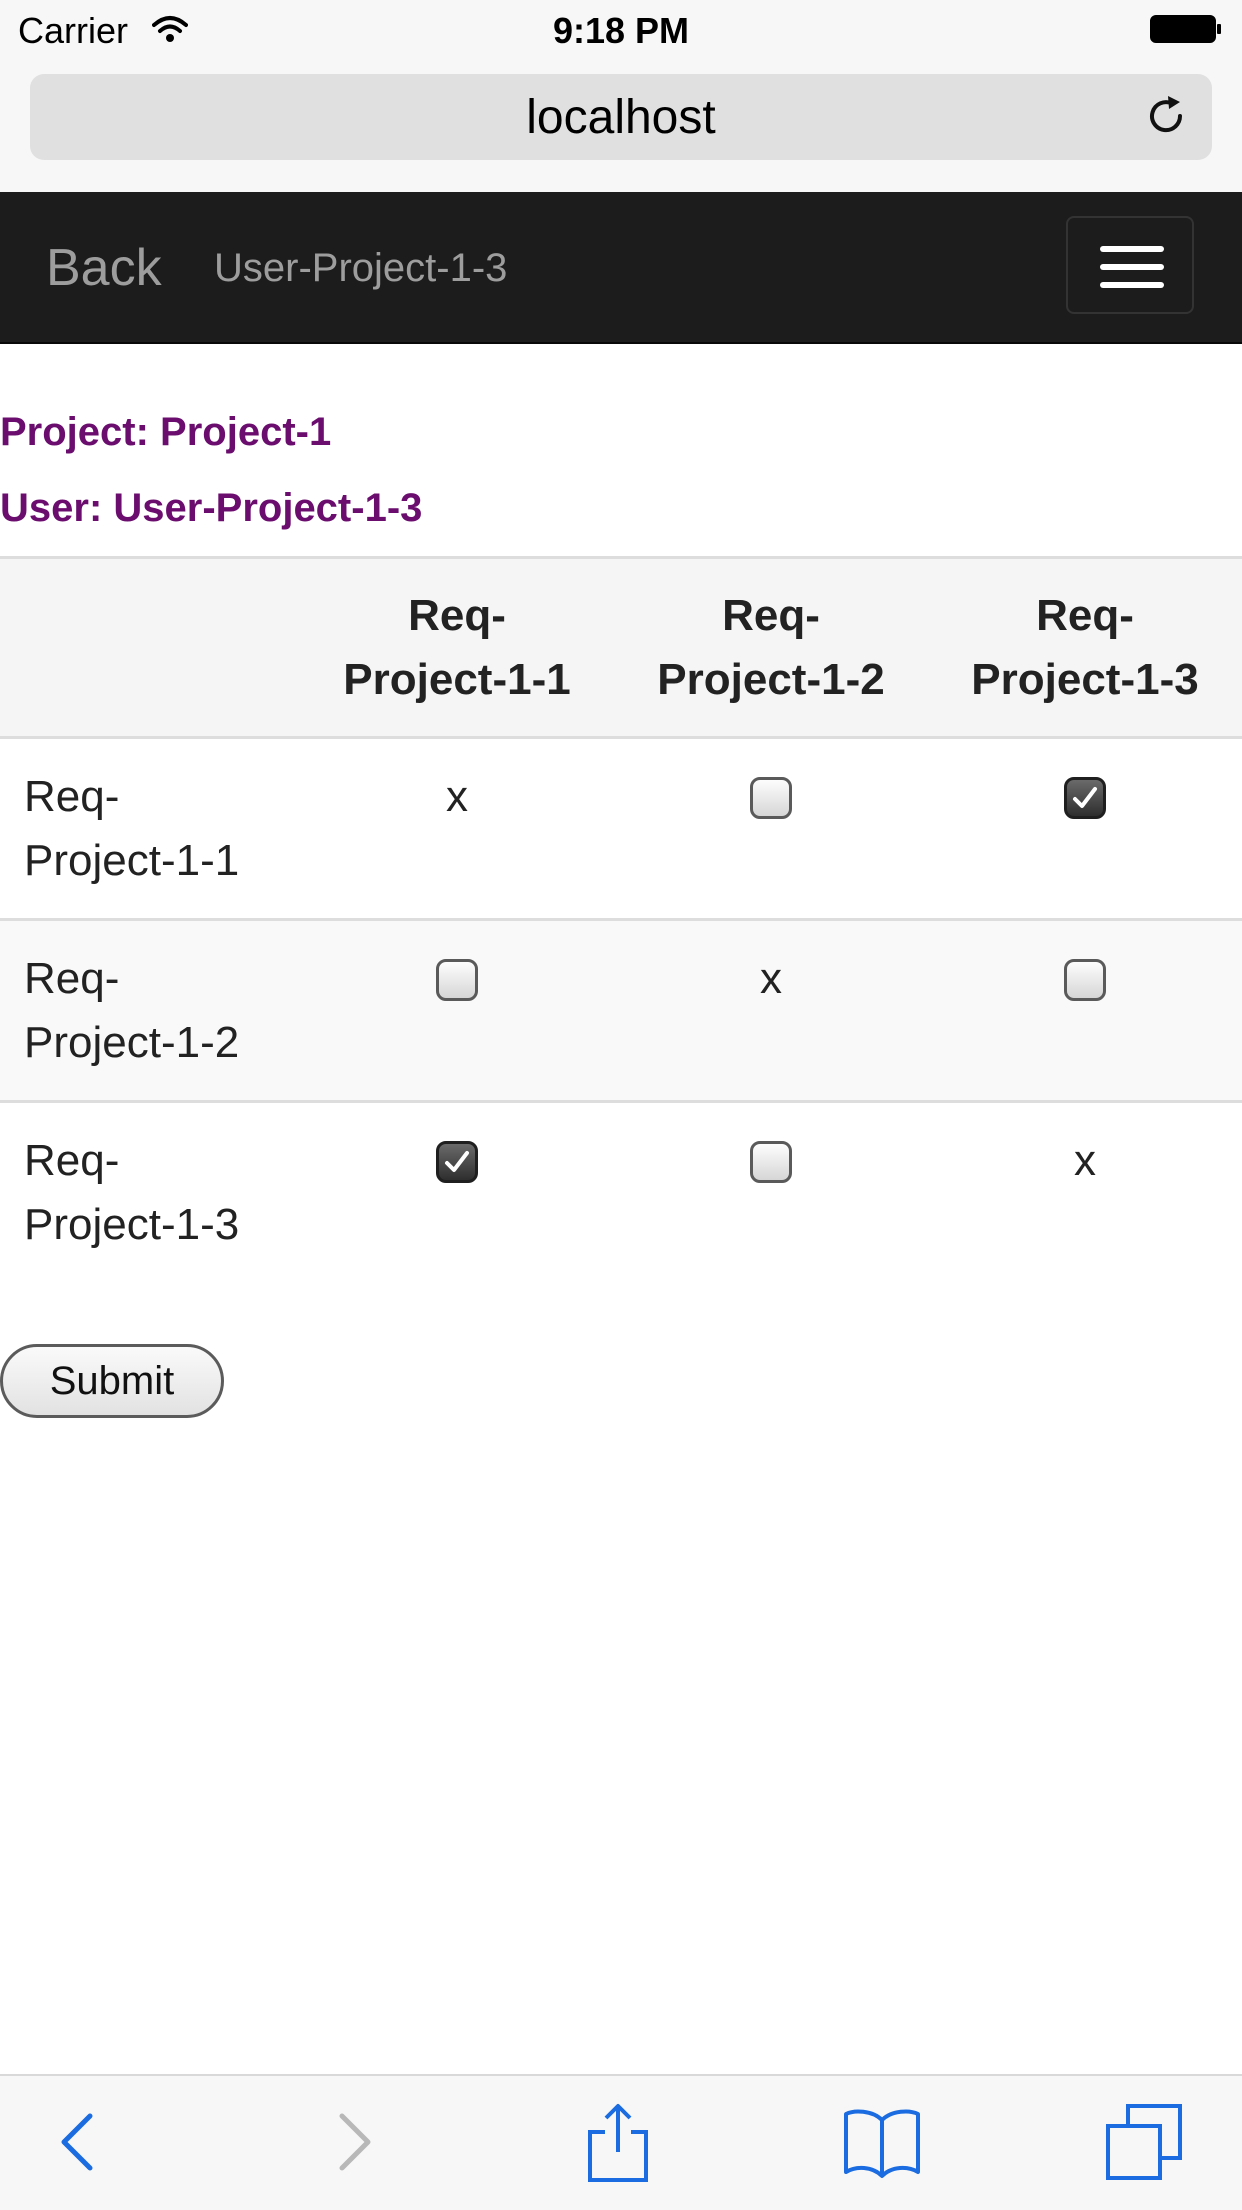 The image size is (1242, 2210). I want to click on table-row: Req- Project-1-3 x, so click(621, 1193).